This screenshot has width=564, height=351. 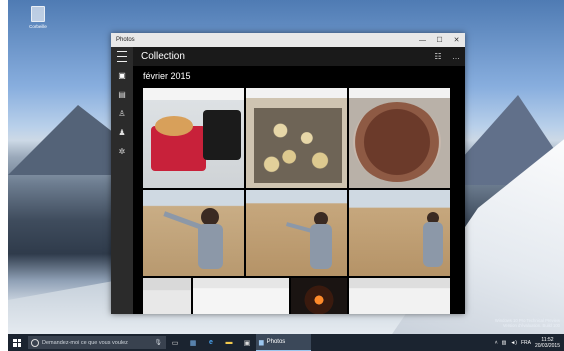 I want to click on taskbar-photos-app: ▆ Photos, so click(x=283, y=342).